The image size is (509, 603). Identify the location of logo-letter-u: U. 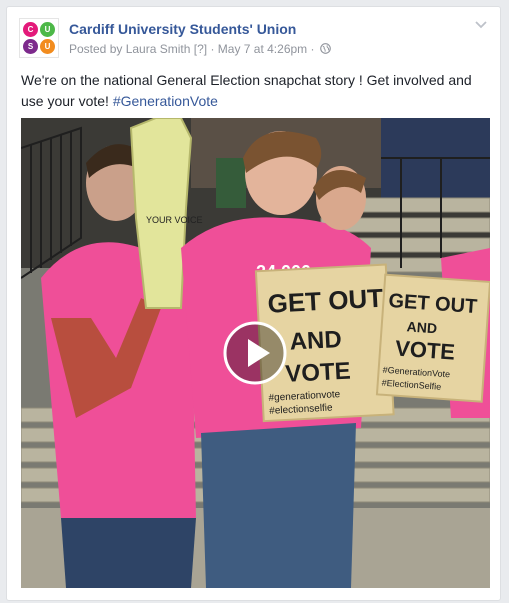
(47, 29).